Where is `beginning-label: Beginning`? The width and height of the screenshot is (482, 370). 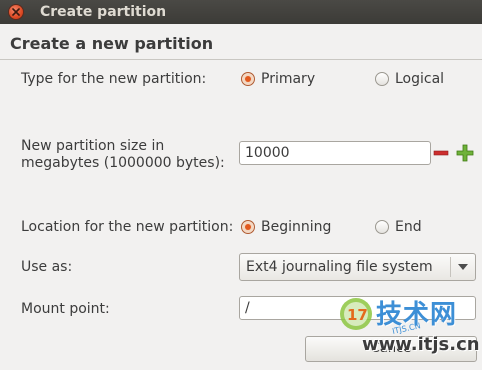
beginning-label: Beginning is located at coordinates (296, 227).